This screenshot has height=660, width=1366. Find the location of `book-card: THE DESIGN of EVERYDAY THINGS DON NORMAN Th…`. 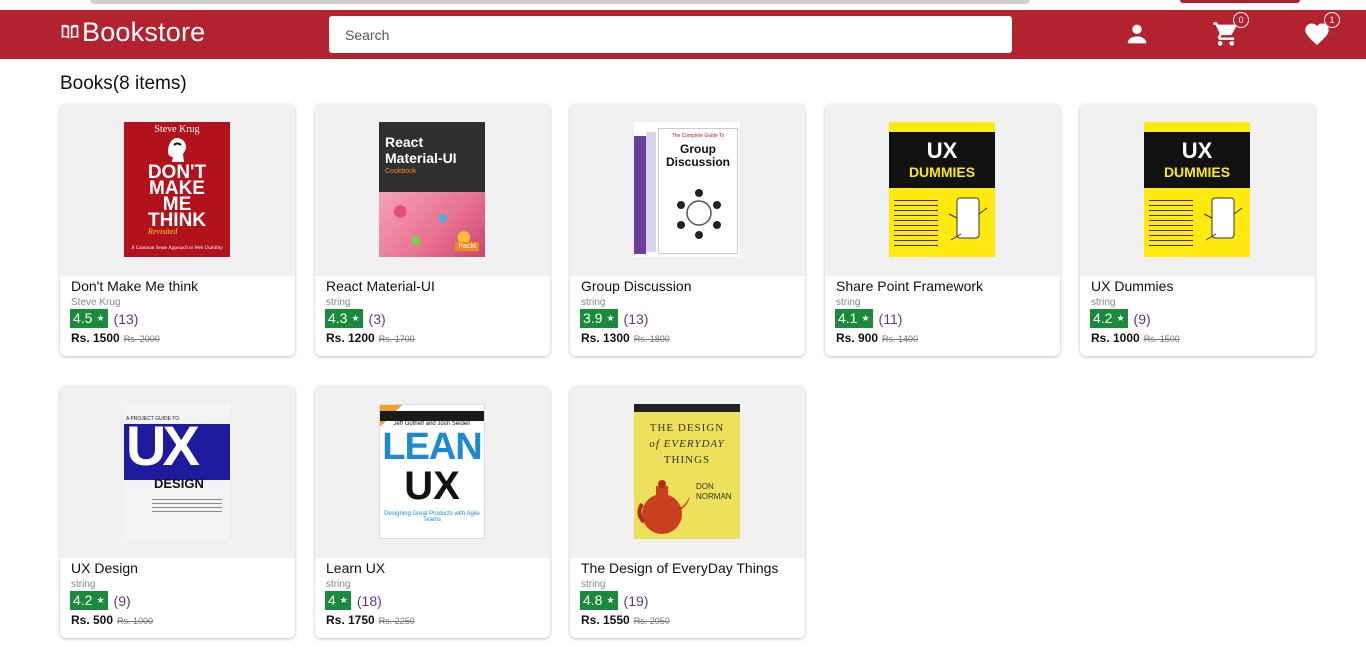

book-card: THE DESIGN of EVERYDAY THINGS DON NORMAN Th… is located at coordinates (687, 512).